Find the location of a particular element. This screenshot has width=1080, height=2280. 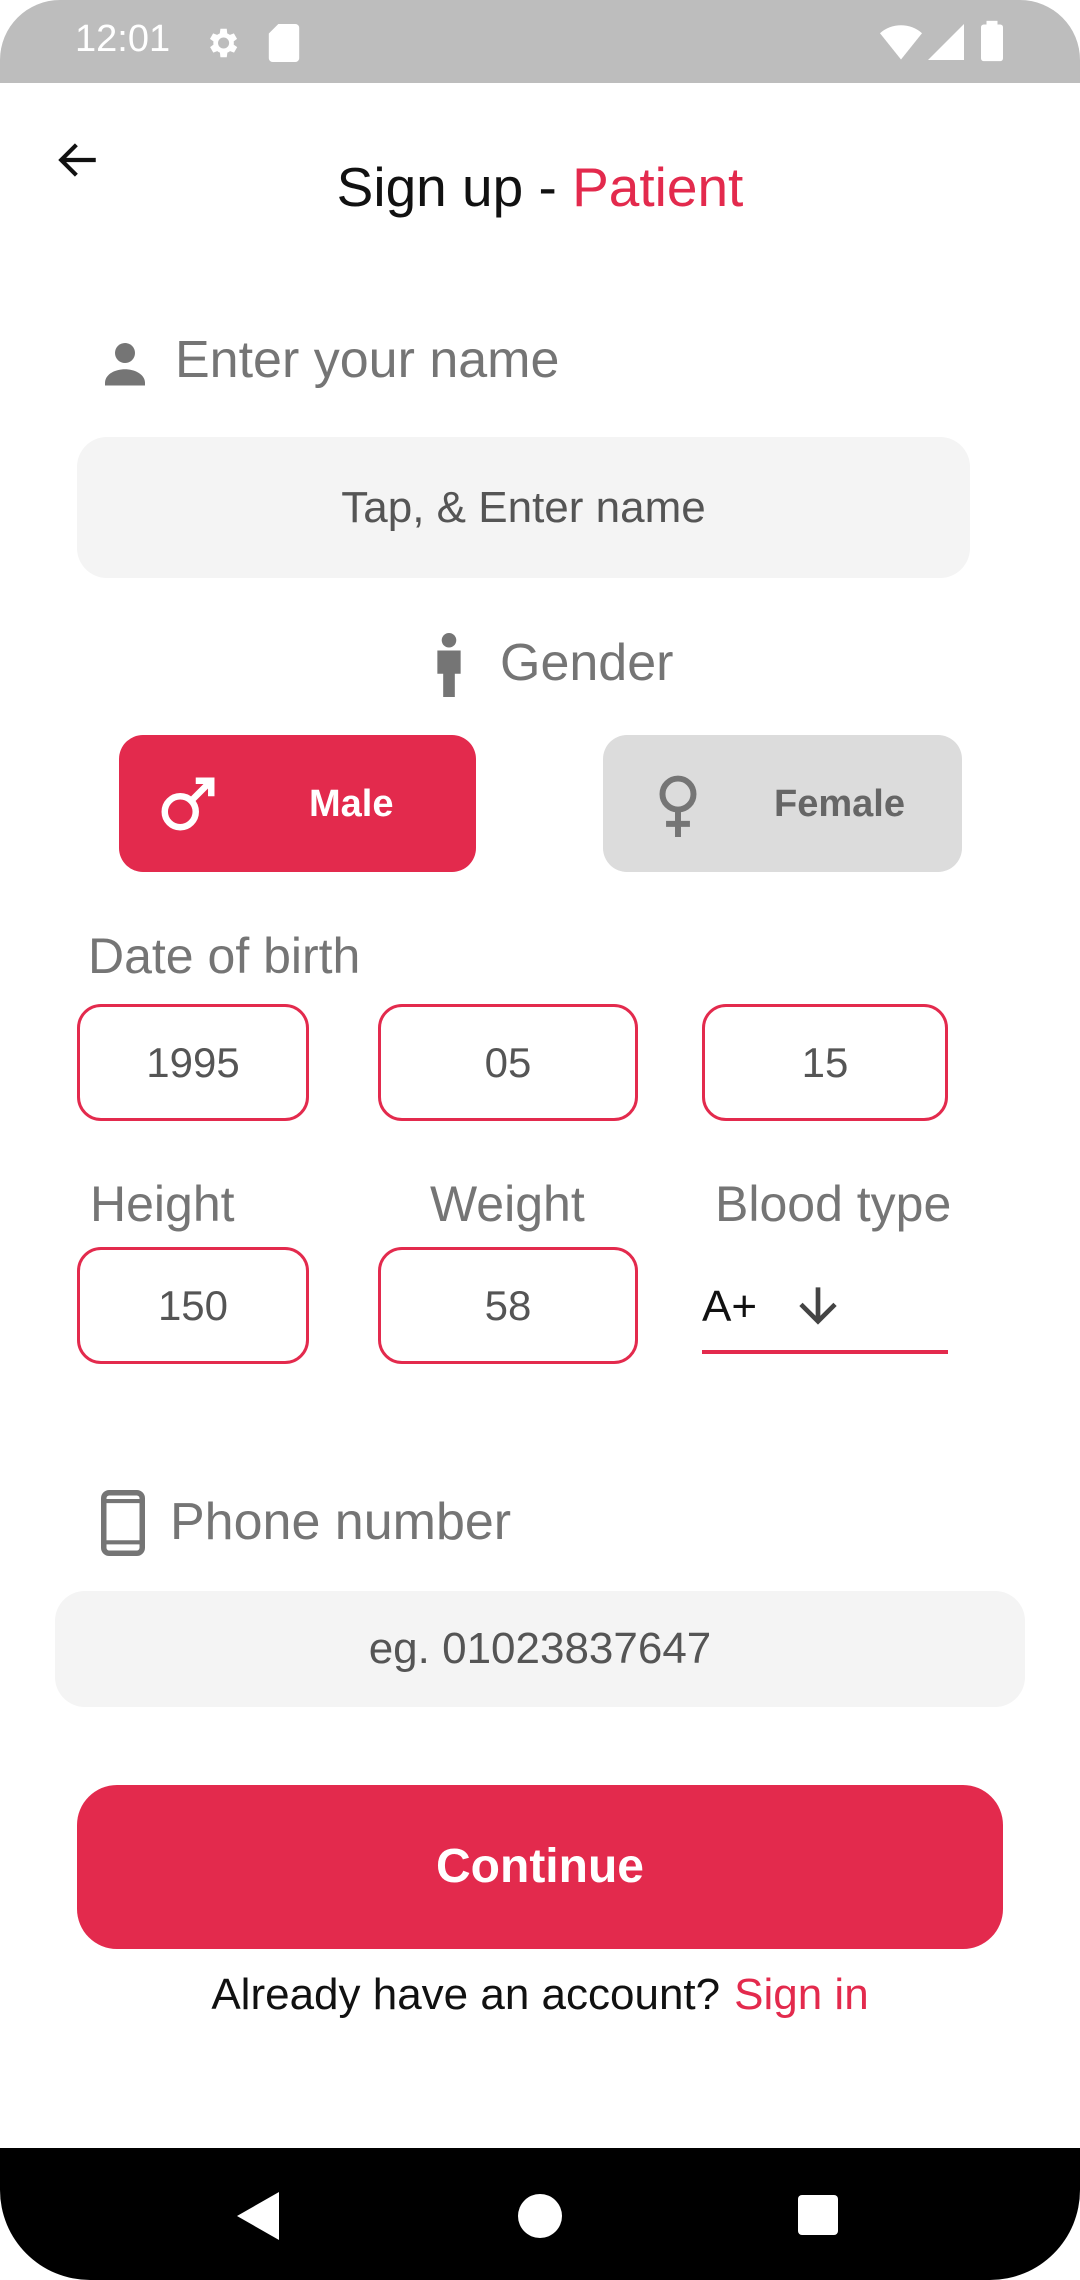

system-nav-bar is located at coordinates (540, 2214).